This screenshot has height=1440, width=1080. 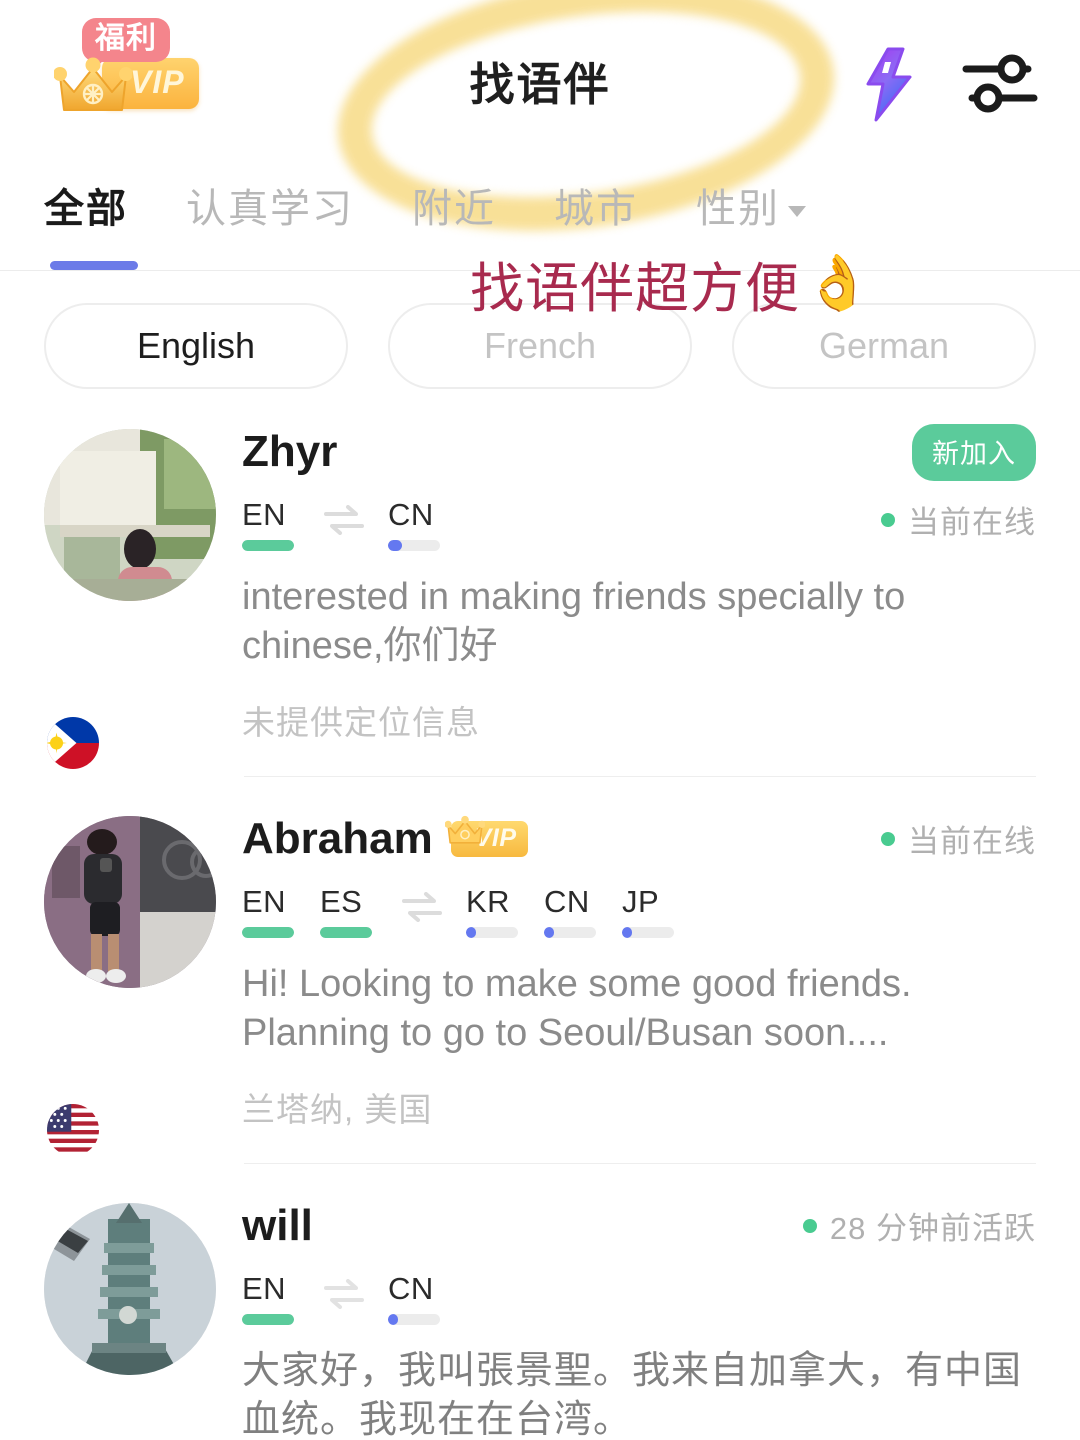 What do you see at coordinates (932, 1229) in the screenshot?
I see `last-active-label: 28 分钟前活跃` at bounding box center [932, 1229].